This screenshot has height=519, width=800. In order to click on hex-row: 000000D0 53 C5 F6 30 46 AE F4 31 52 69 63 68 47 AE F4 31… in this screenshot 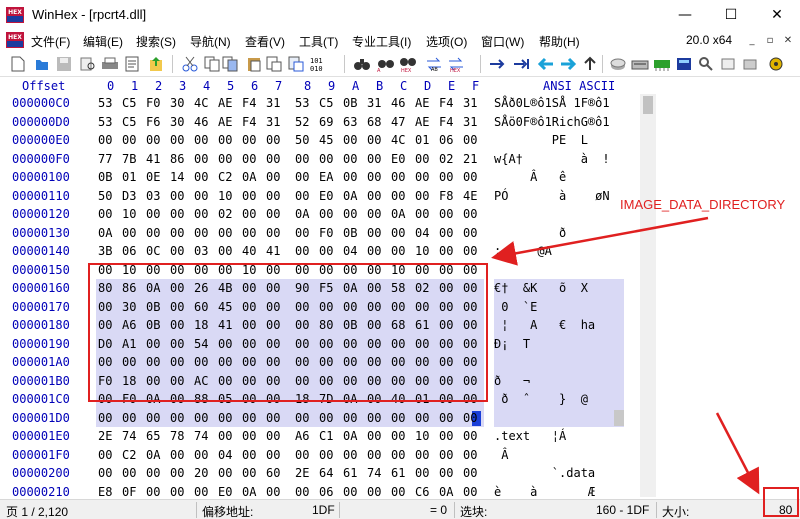, I will do `click(320, 122)`.